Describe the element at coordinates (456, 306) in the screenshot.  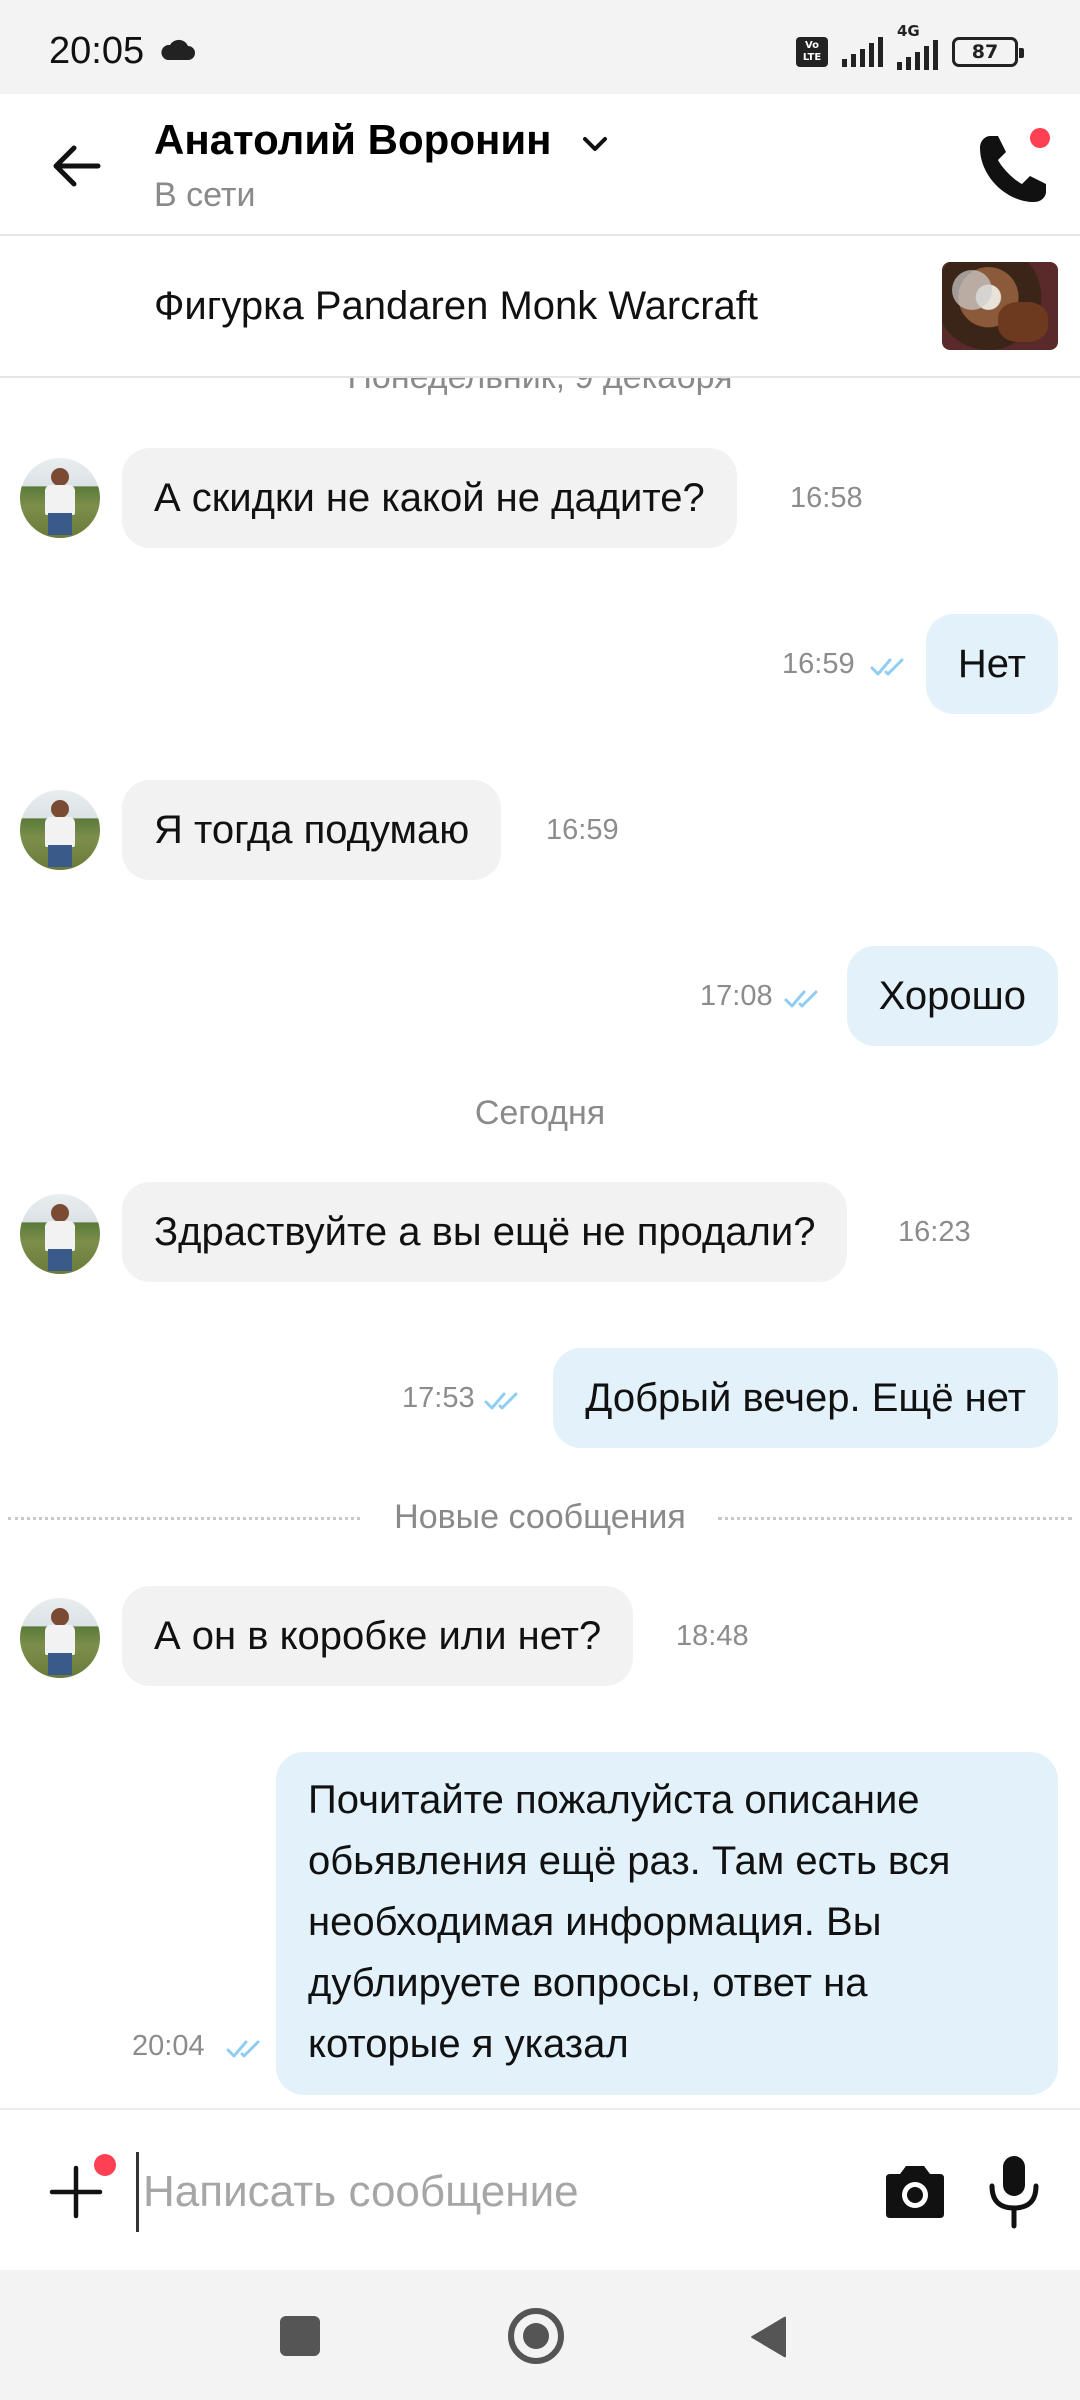
I see `listing-title: Фигурка Pandaren Monk Warcraft` at that location.